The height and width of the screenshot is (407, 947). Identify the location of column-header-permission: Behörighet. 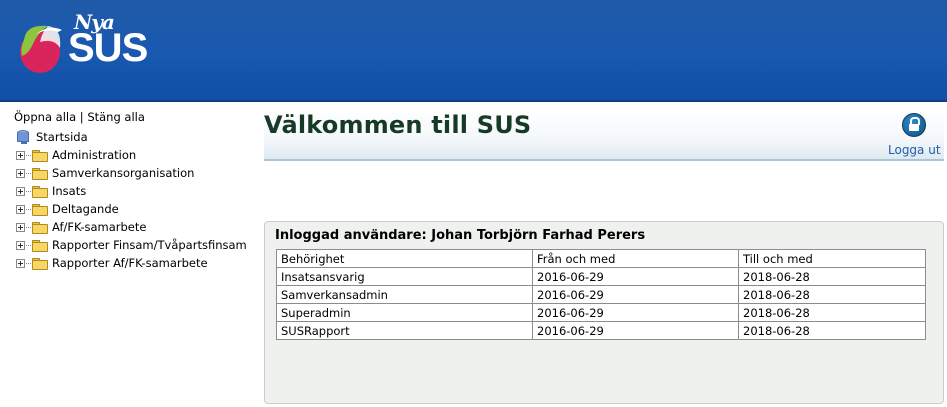
(404, 258).